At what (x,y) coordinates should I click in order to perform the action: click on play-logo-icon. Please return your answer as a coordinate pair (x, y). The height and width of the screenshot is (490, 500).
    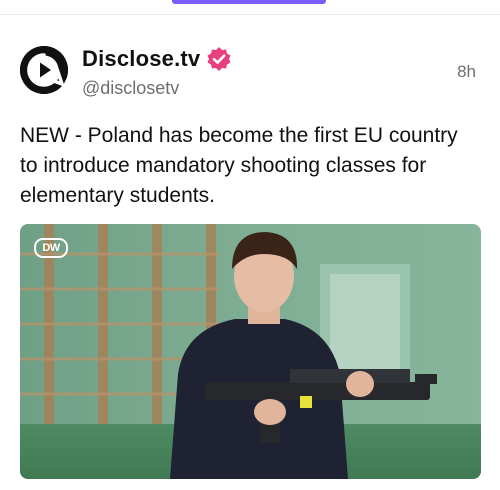
    Looking at the image, I should click on (44, 70).